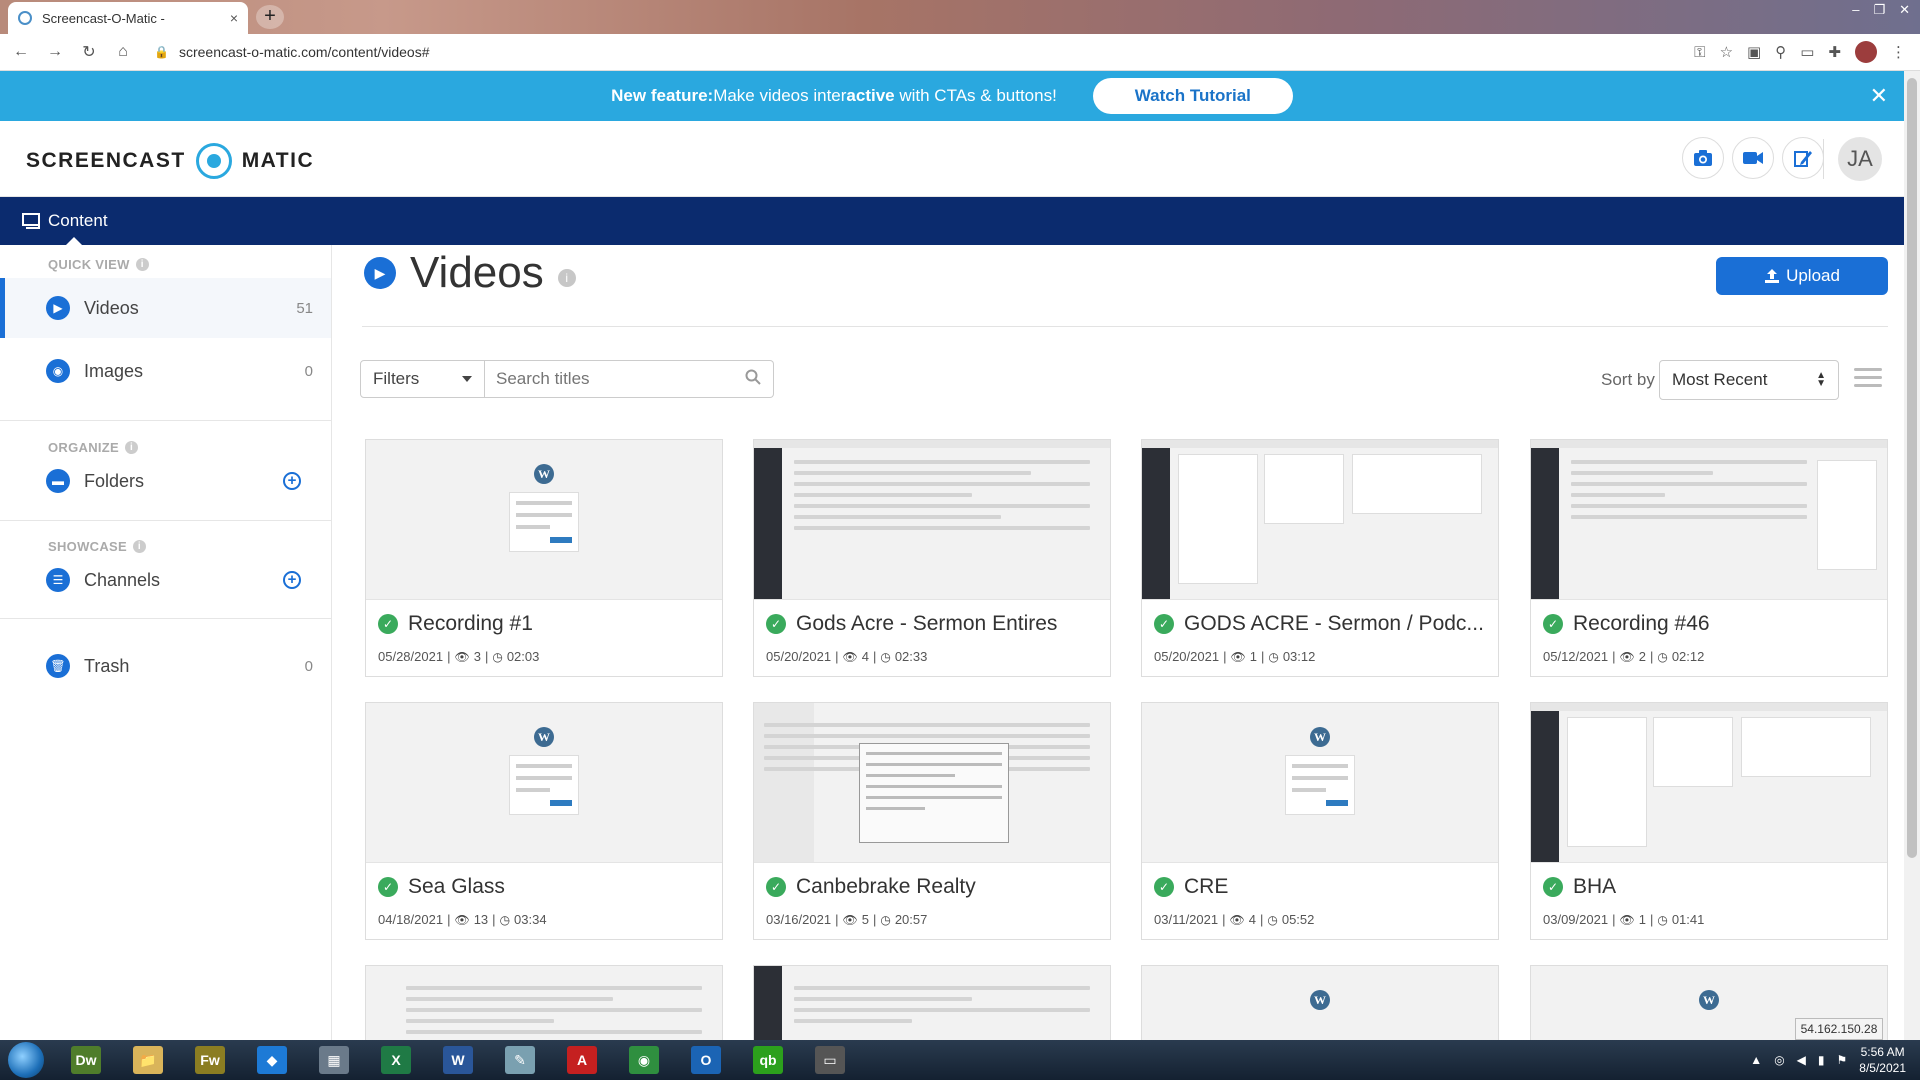 The height and width of the screenshot is (1080, 1920). I want to click on video-title: ✓ Canbebrake Realty, so click(871, 887).